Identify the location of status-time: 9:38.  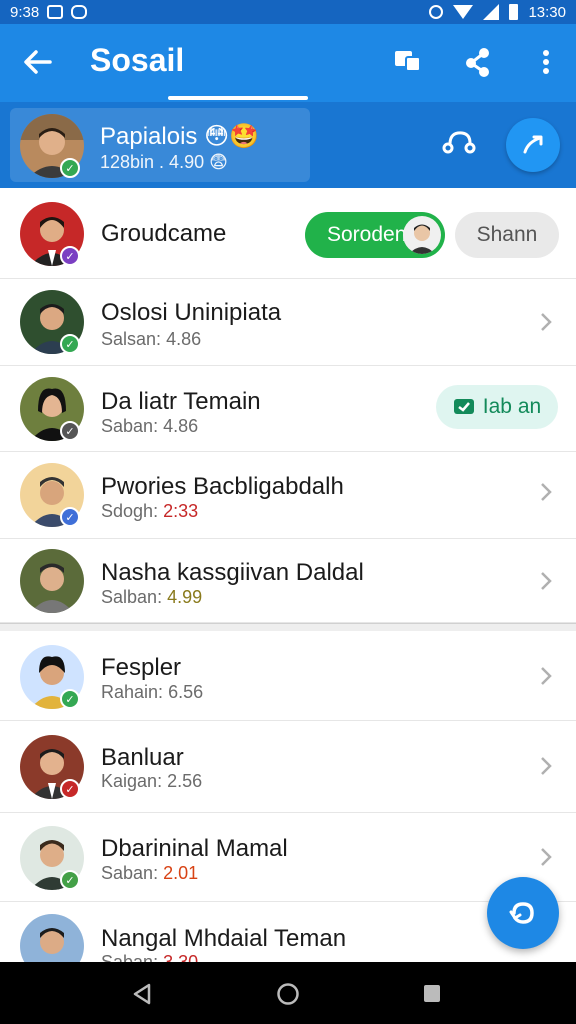
(25, 12).